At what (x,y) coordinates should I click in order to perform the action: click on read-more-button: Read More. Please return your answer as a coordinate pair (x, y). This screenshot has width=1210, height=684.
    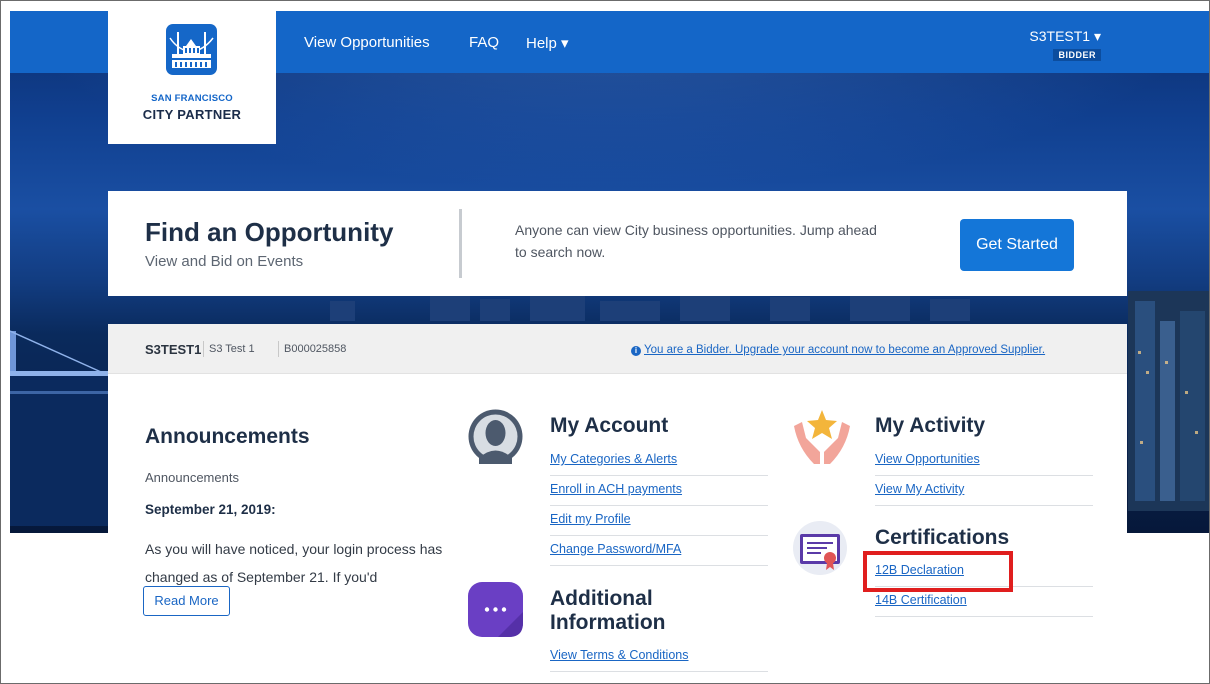
    Looking at the image, I should click on (186, 601).